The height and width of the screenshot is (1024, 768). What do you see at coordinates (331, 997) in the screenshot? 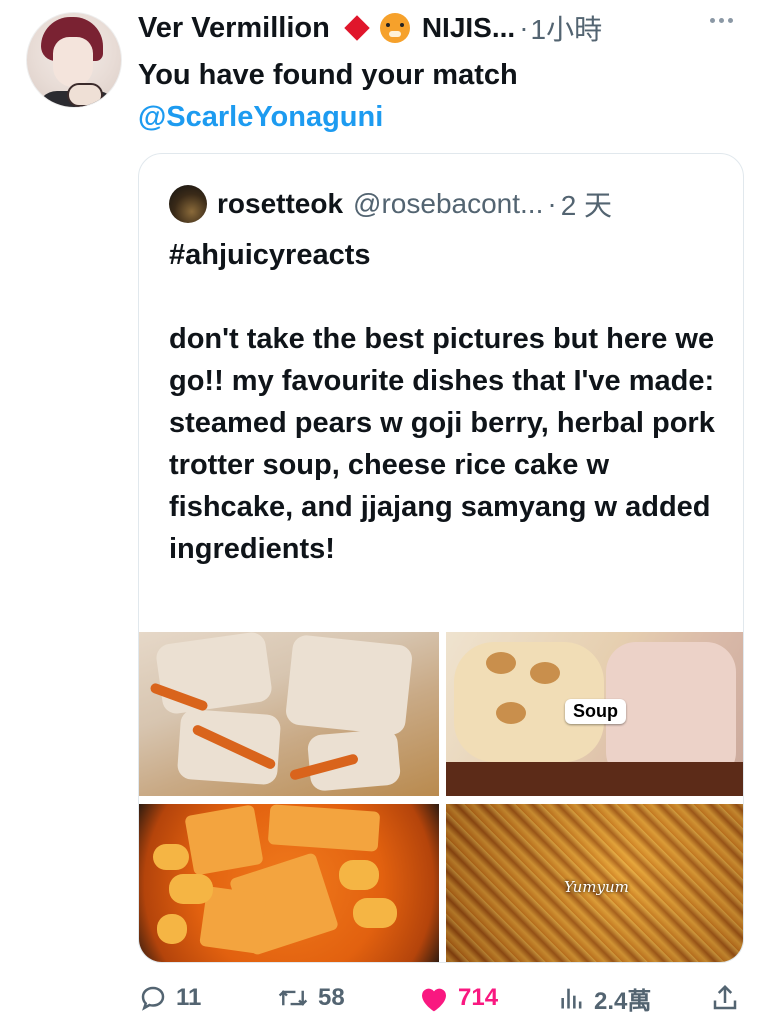
I see `retweet-count: 58` at bounding box center [331, 997].